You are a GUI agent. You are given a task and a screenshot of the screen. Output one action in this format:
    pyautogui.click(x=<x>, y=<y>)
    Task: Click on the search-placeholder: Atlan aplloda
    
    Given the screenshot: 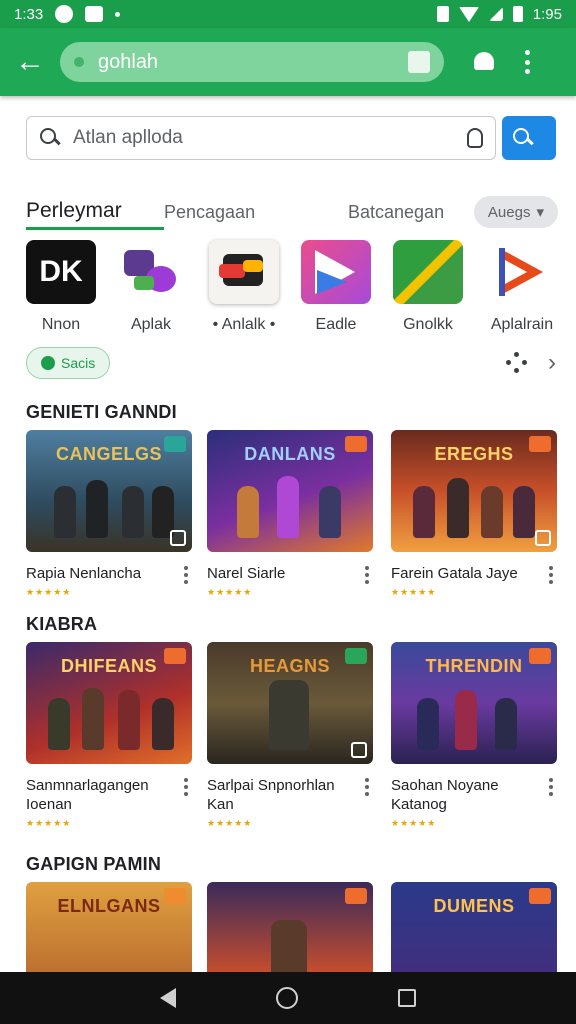 What is the action you would take?
    pyautogui.click(x=128, y=137)
    